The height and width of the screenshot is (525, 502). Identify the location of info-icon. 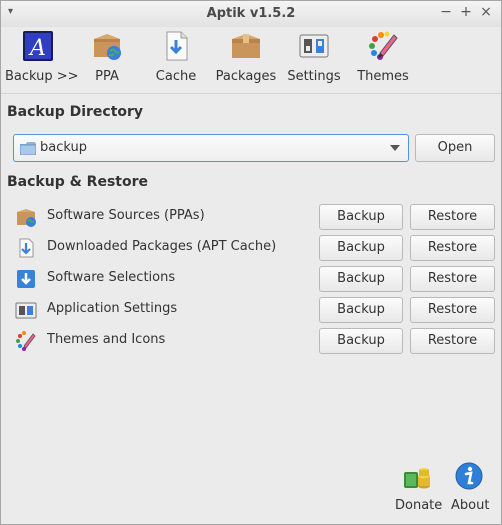
(469, 476).